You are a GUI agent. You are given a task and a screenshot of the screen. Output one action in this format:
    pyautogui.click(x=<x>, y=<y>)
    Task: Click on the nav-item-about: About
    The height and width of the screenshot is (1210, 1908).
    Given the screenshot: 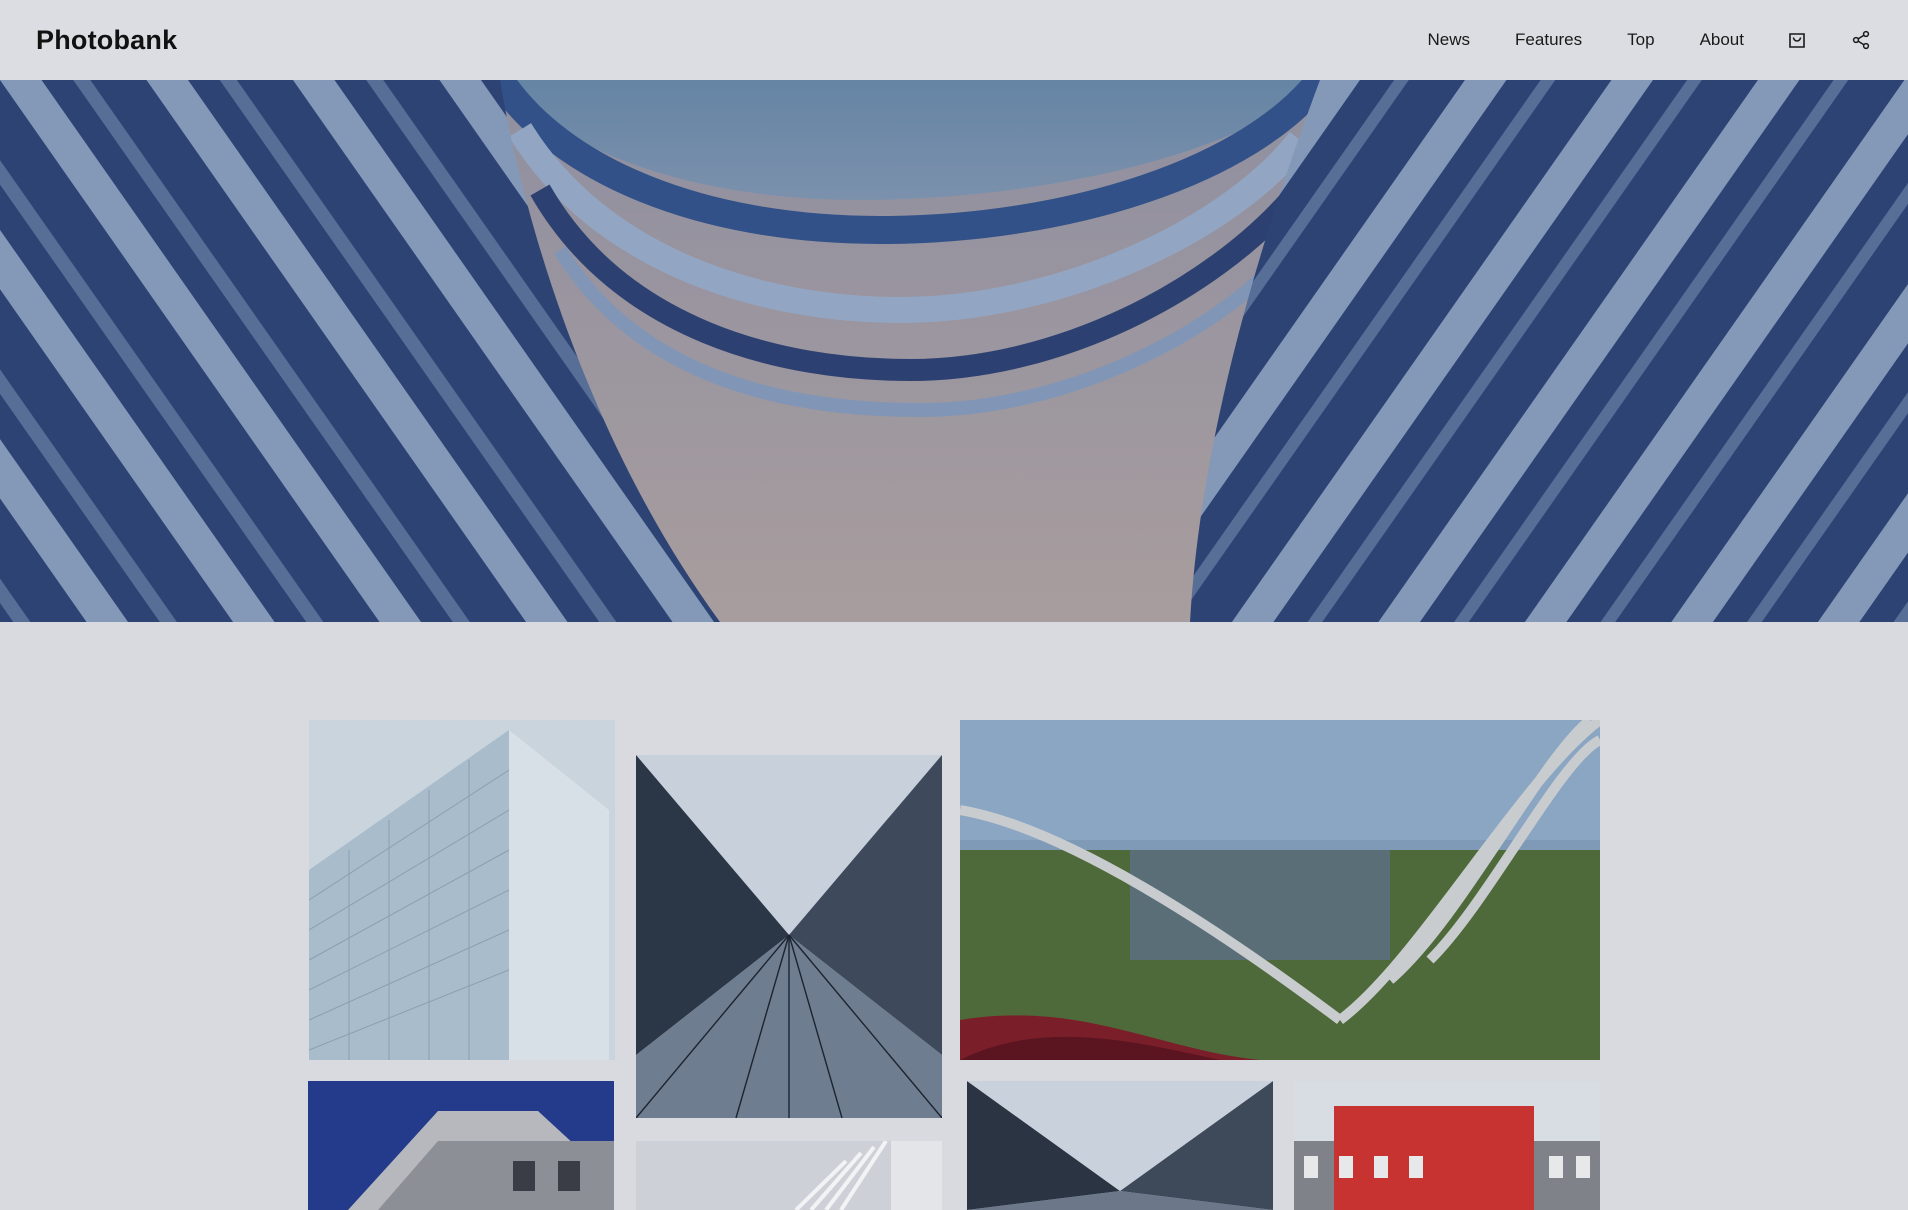 What is the action you would take?
    pyautogui.click(x=1722, y=40)
    